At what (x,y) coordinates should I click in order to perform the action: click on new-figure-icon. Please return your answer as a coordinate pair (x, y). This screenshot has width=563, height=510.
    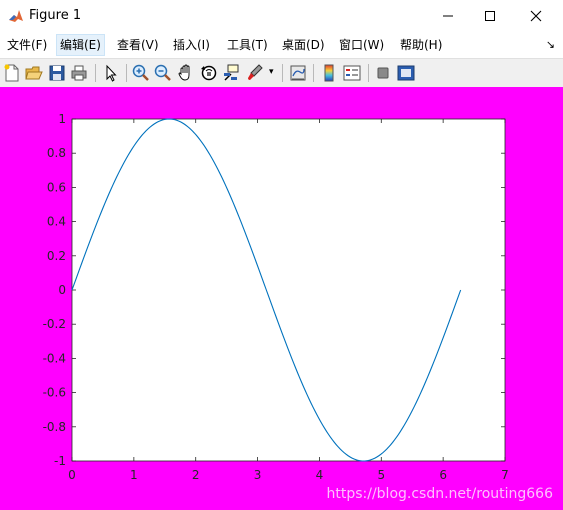
    Looking at the image, I should click on (12, 73).